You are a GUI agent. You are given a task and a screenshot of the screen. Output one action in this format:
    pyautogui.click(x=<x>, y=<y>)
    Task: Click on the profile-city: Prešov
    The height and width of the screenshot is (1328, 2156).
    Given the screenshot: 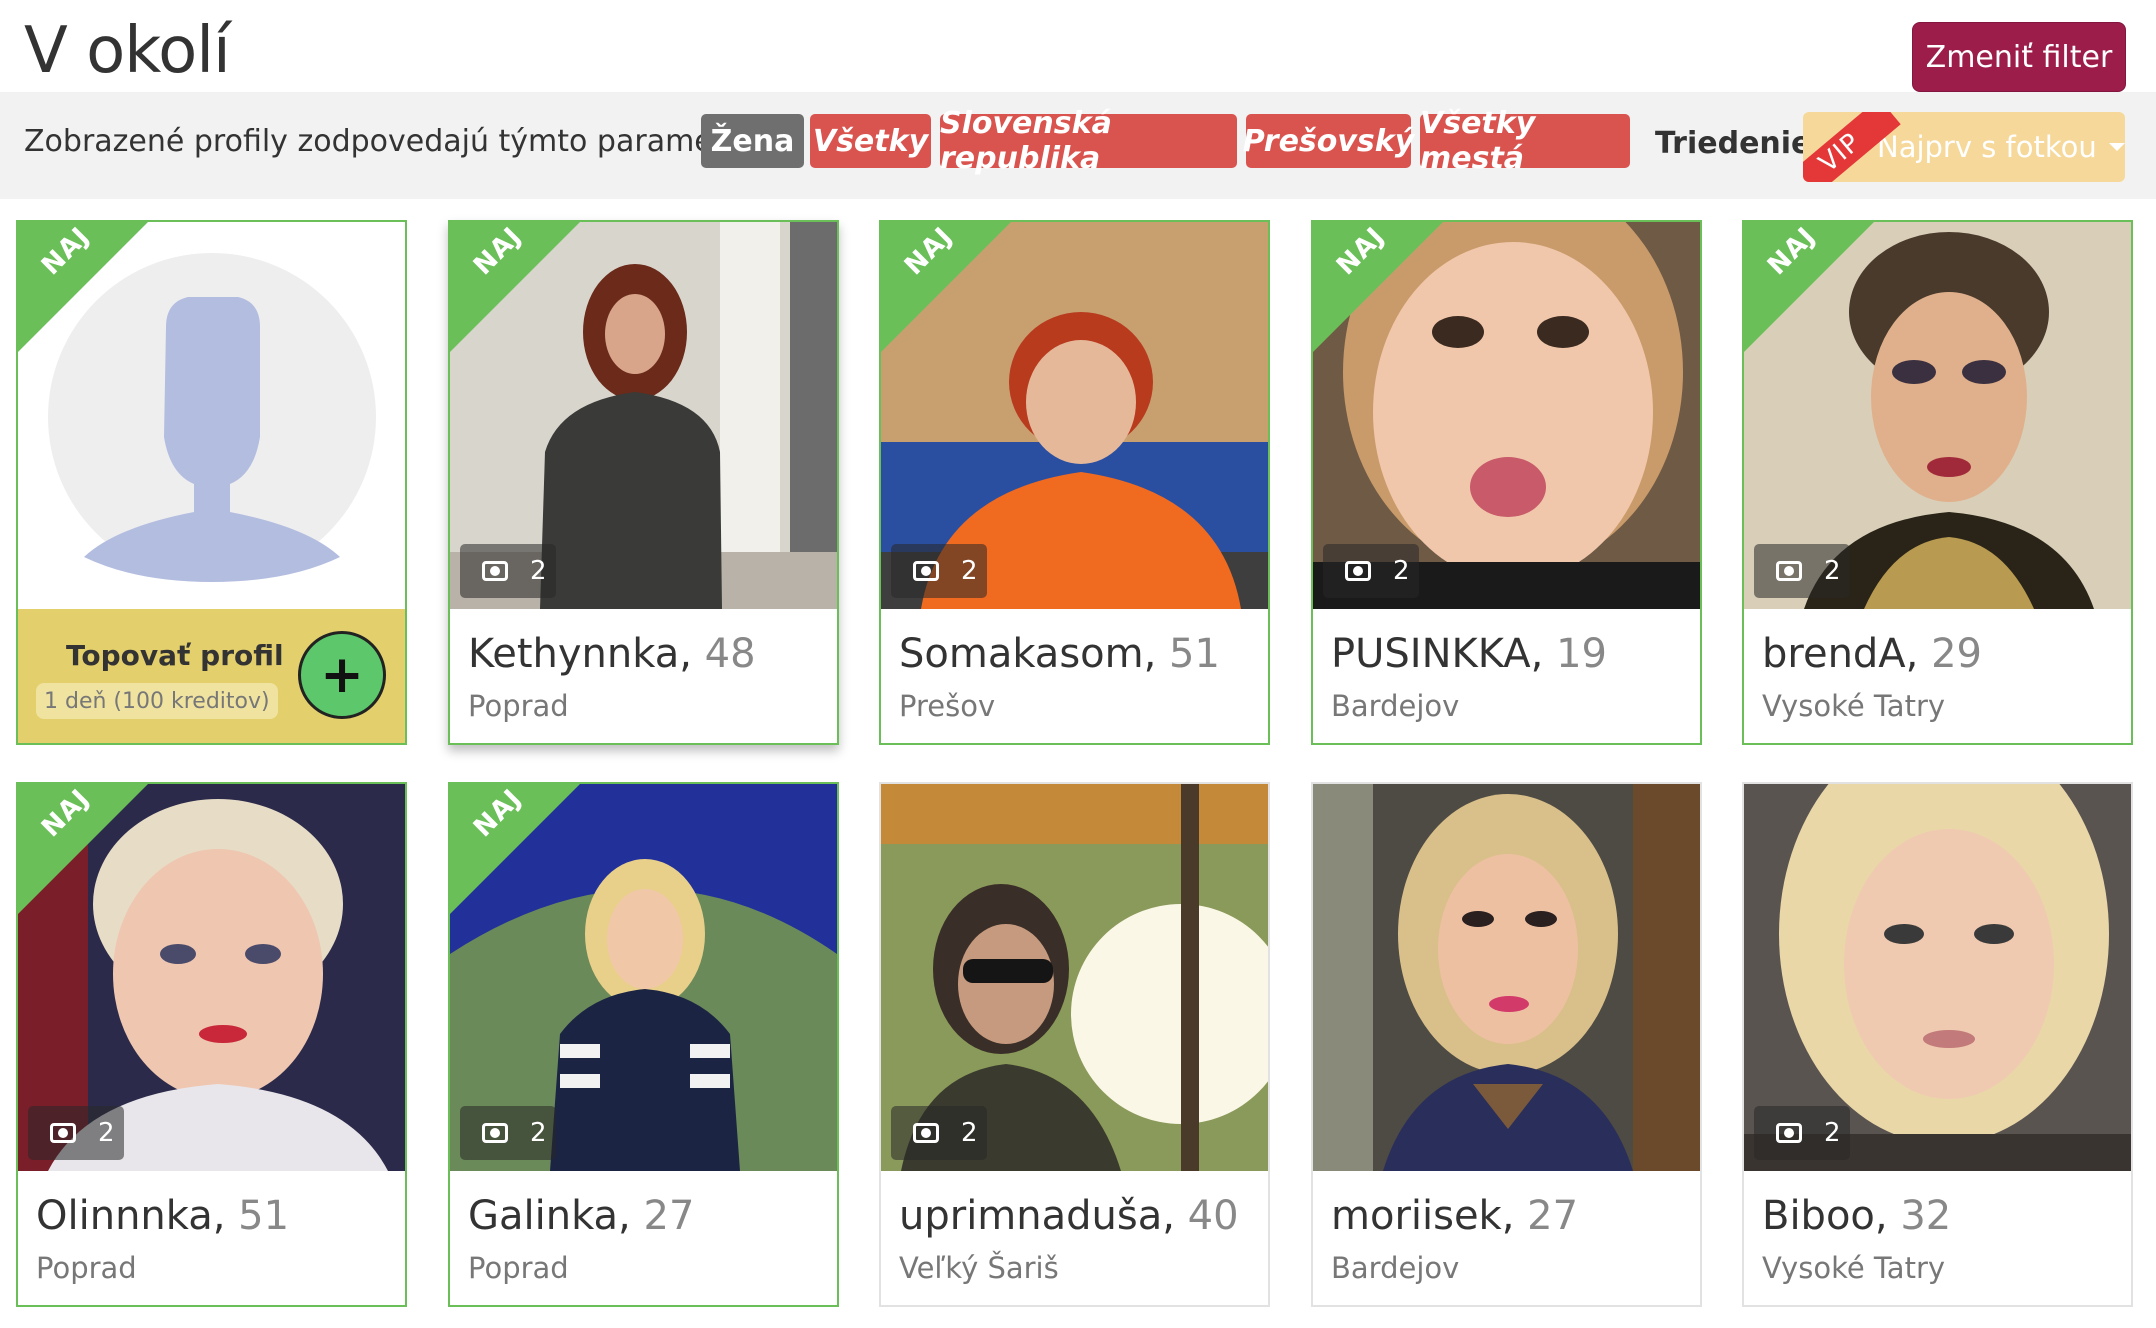 What is the action you would take?
    pyautogui.click(x=947, y=706)
    